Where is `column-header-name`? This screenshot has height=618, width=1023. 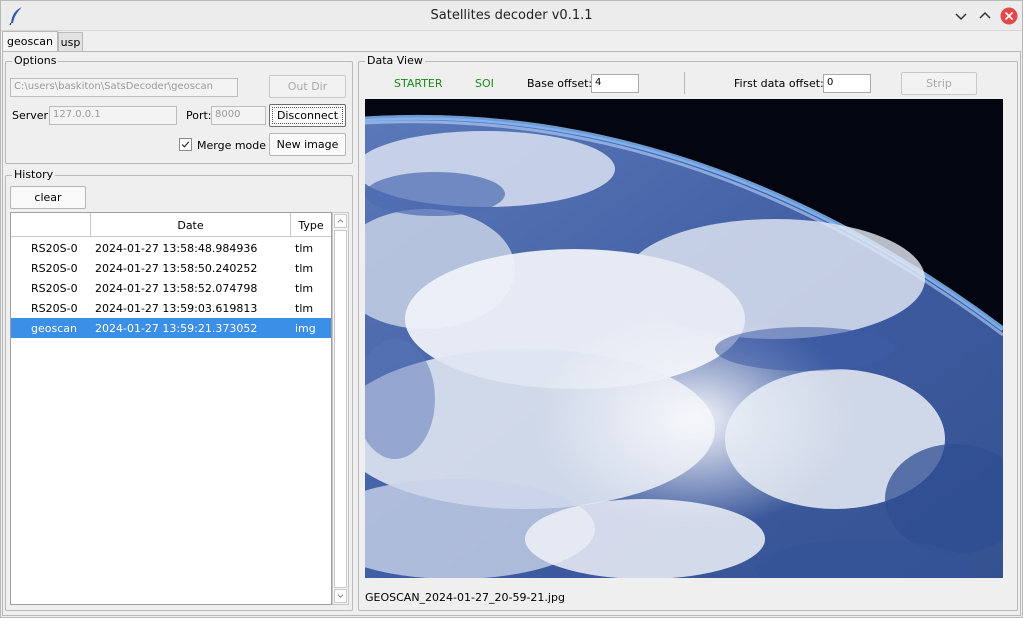
column-header-name is located at coordinates (51, 225).